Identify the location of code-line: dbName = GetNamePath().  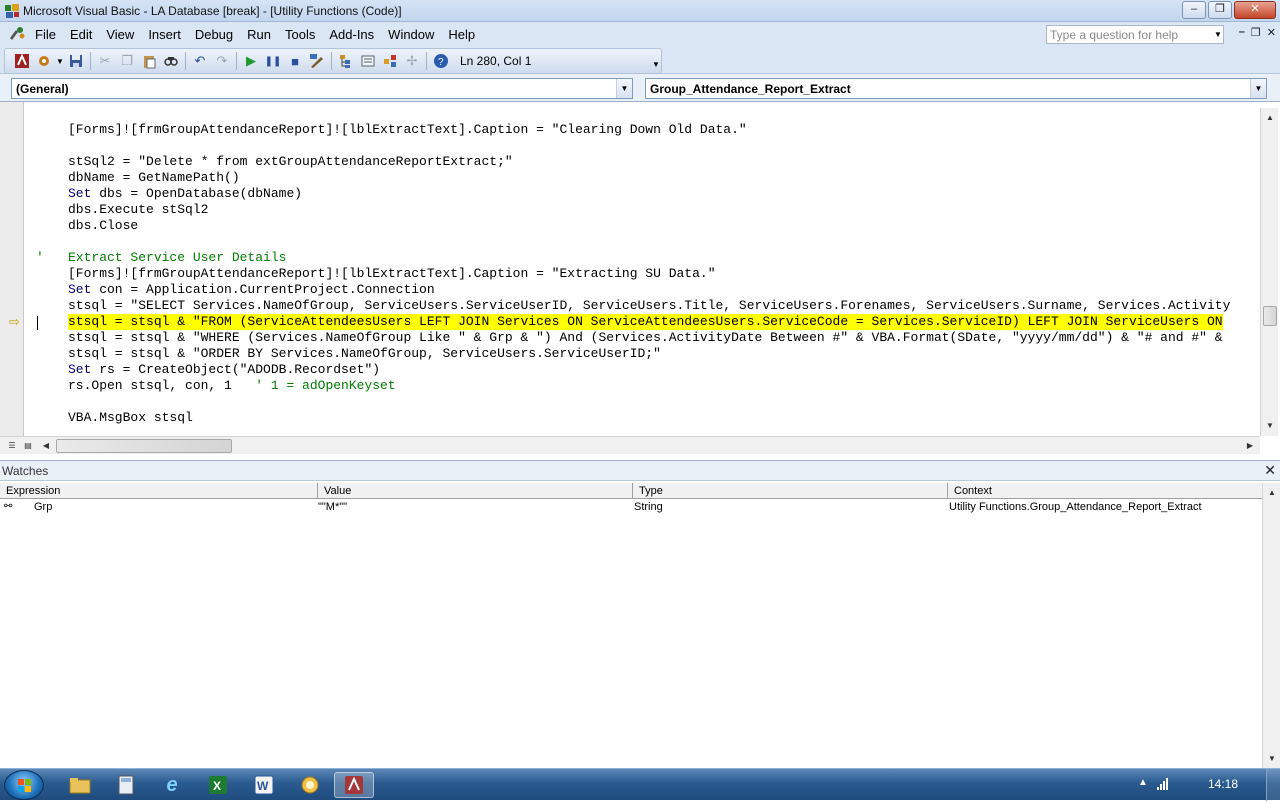
(642, 178).